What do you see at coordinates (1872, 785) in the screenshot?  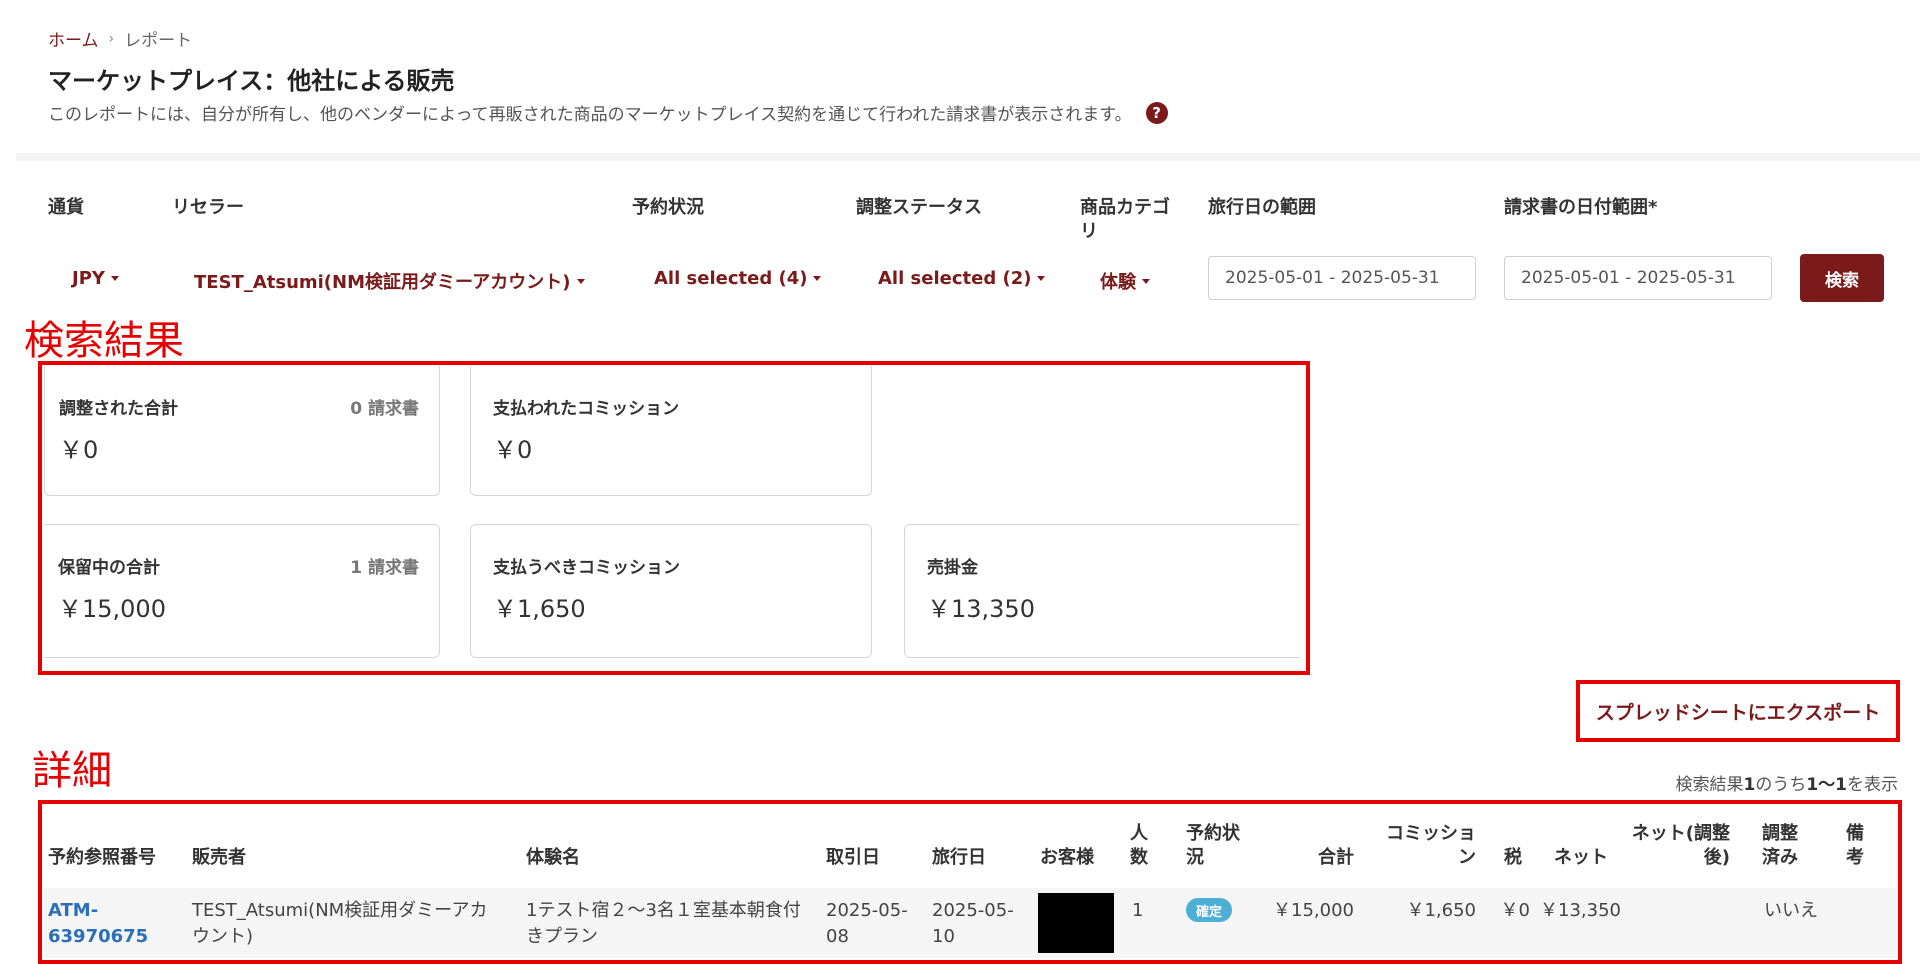 I see `results-count-suffix: を表示` at bounding box center [1872, 785].